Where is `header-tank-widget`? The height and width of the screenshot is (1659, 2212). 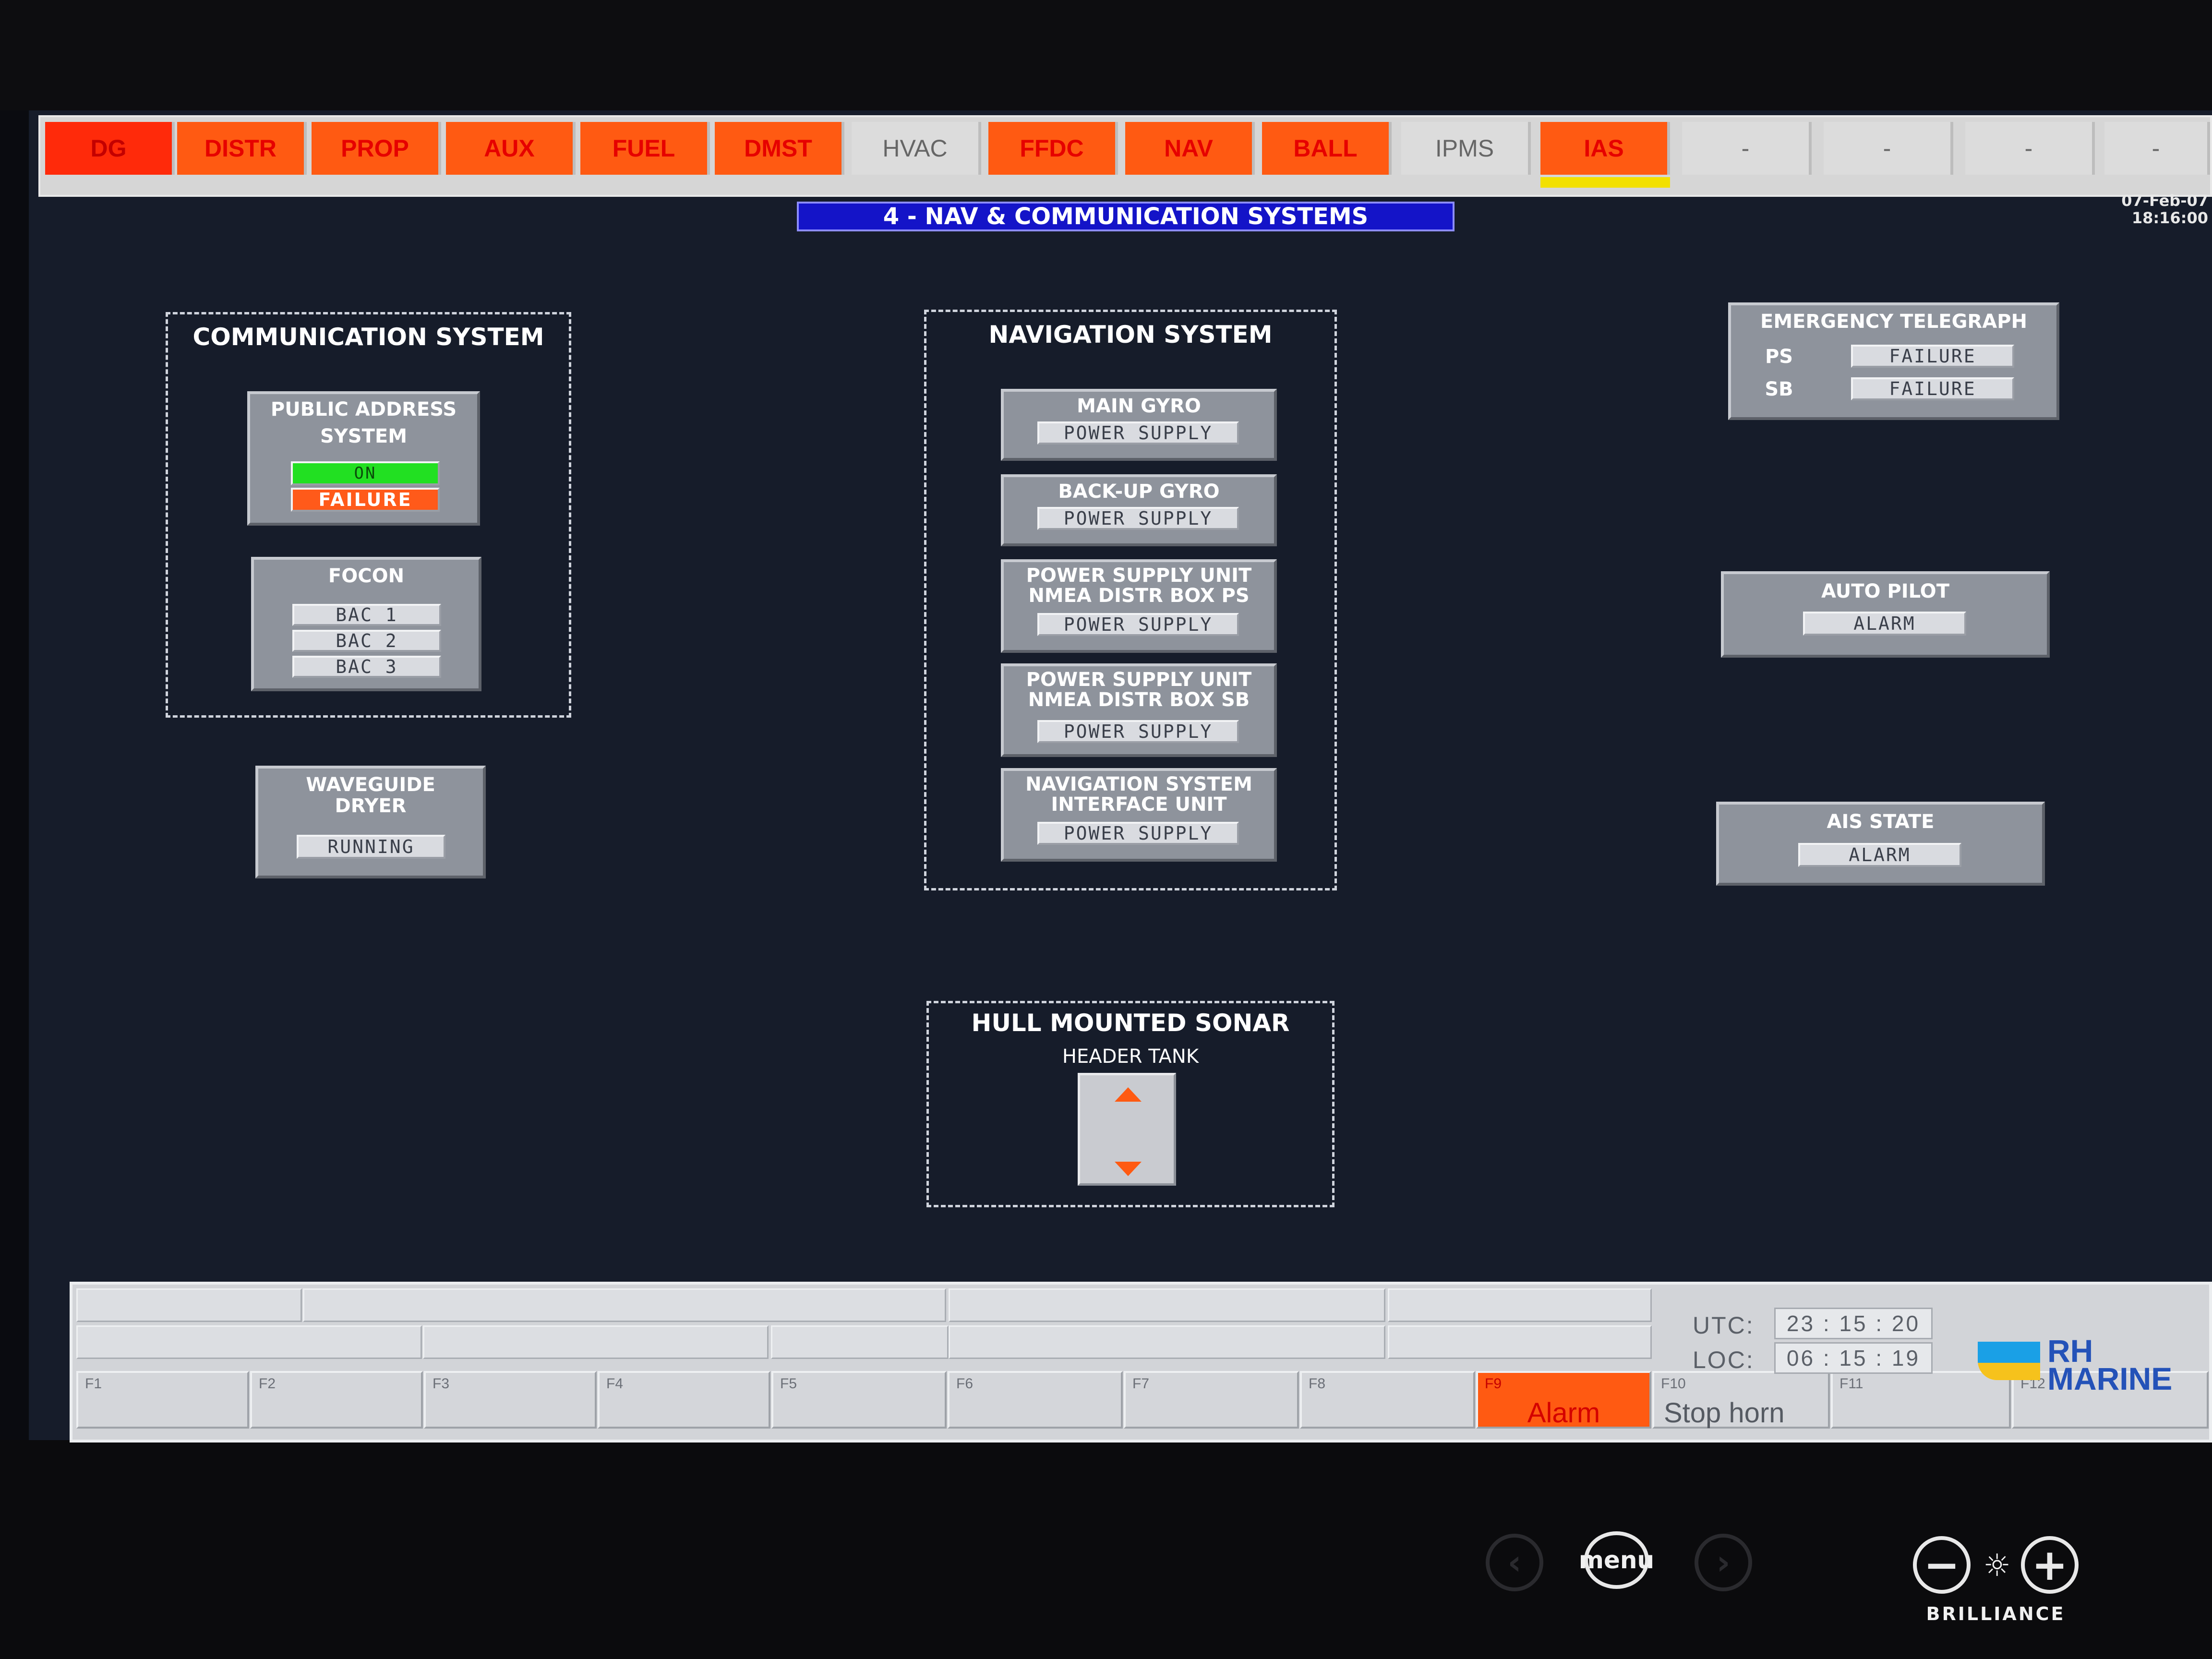
header-tank-widget is located at coordinates (1127, 1129).